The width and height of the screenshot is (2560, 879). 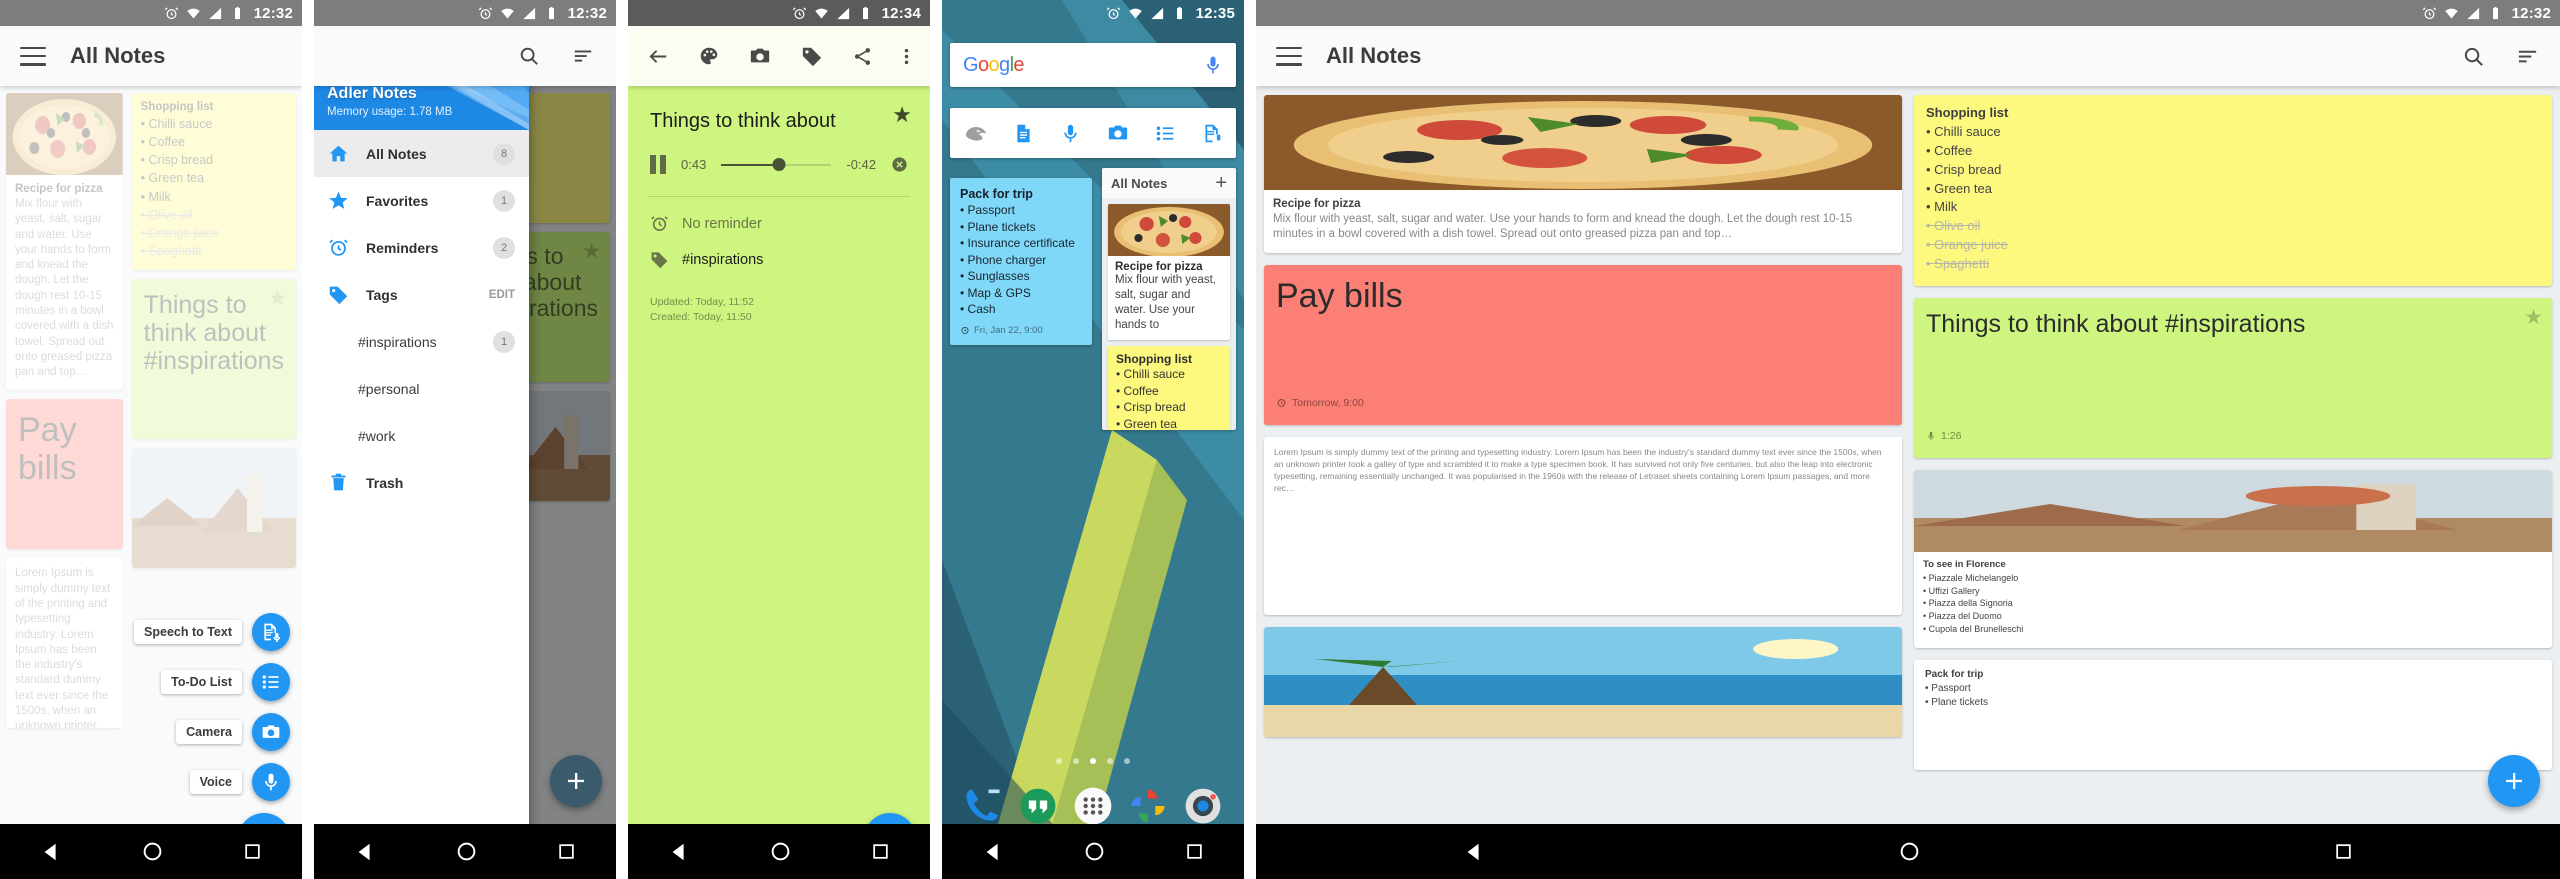 What do you see at coordinates (2233, 714) in the screenshot?
I see `note-card: Pack for trip Passport Plane tickets` at bounding box center [2233, 714].